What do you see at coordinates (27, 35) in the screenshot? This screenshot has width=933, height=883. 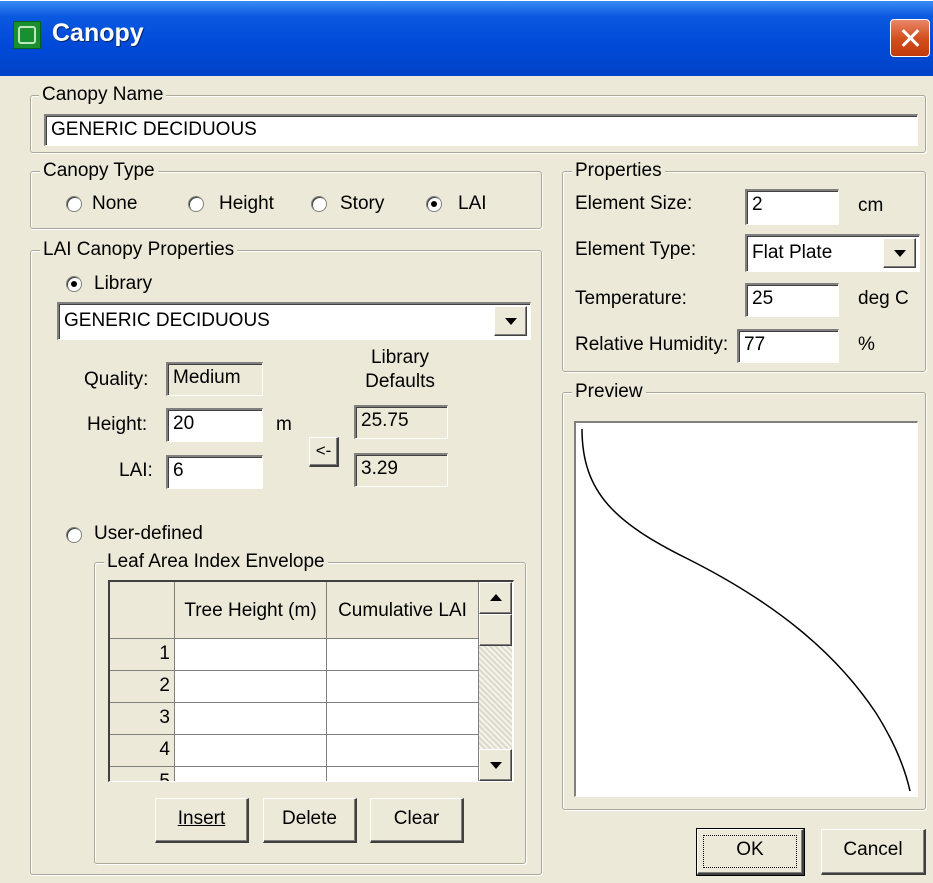 I see `app-grid-icon` at bounding box center [27, 35].